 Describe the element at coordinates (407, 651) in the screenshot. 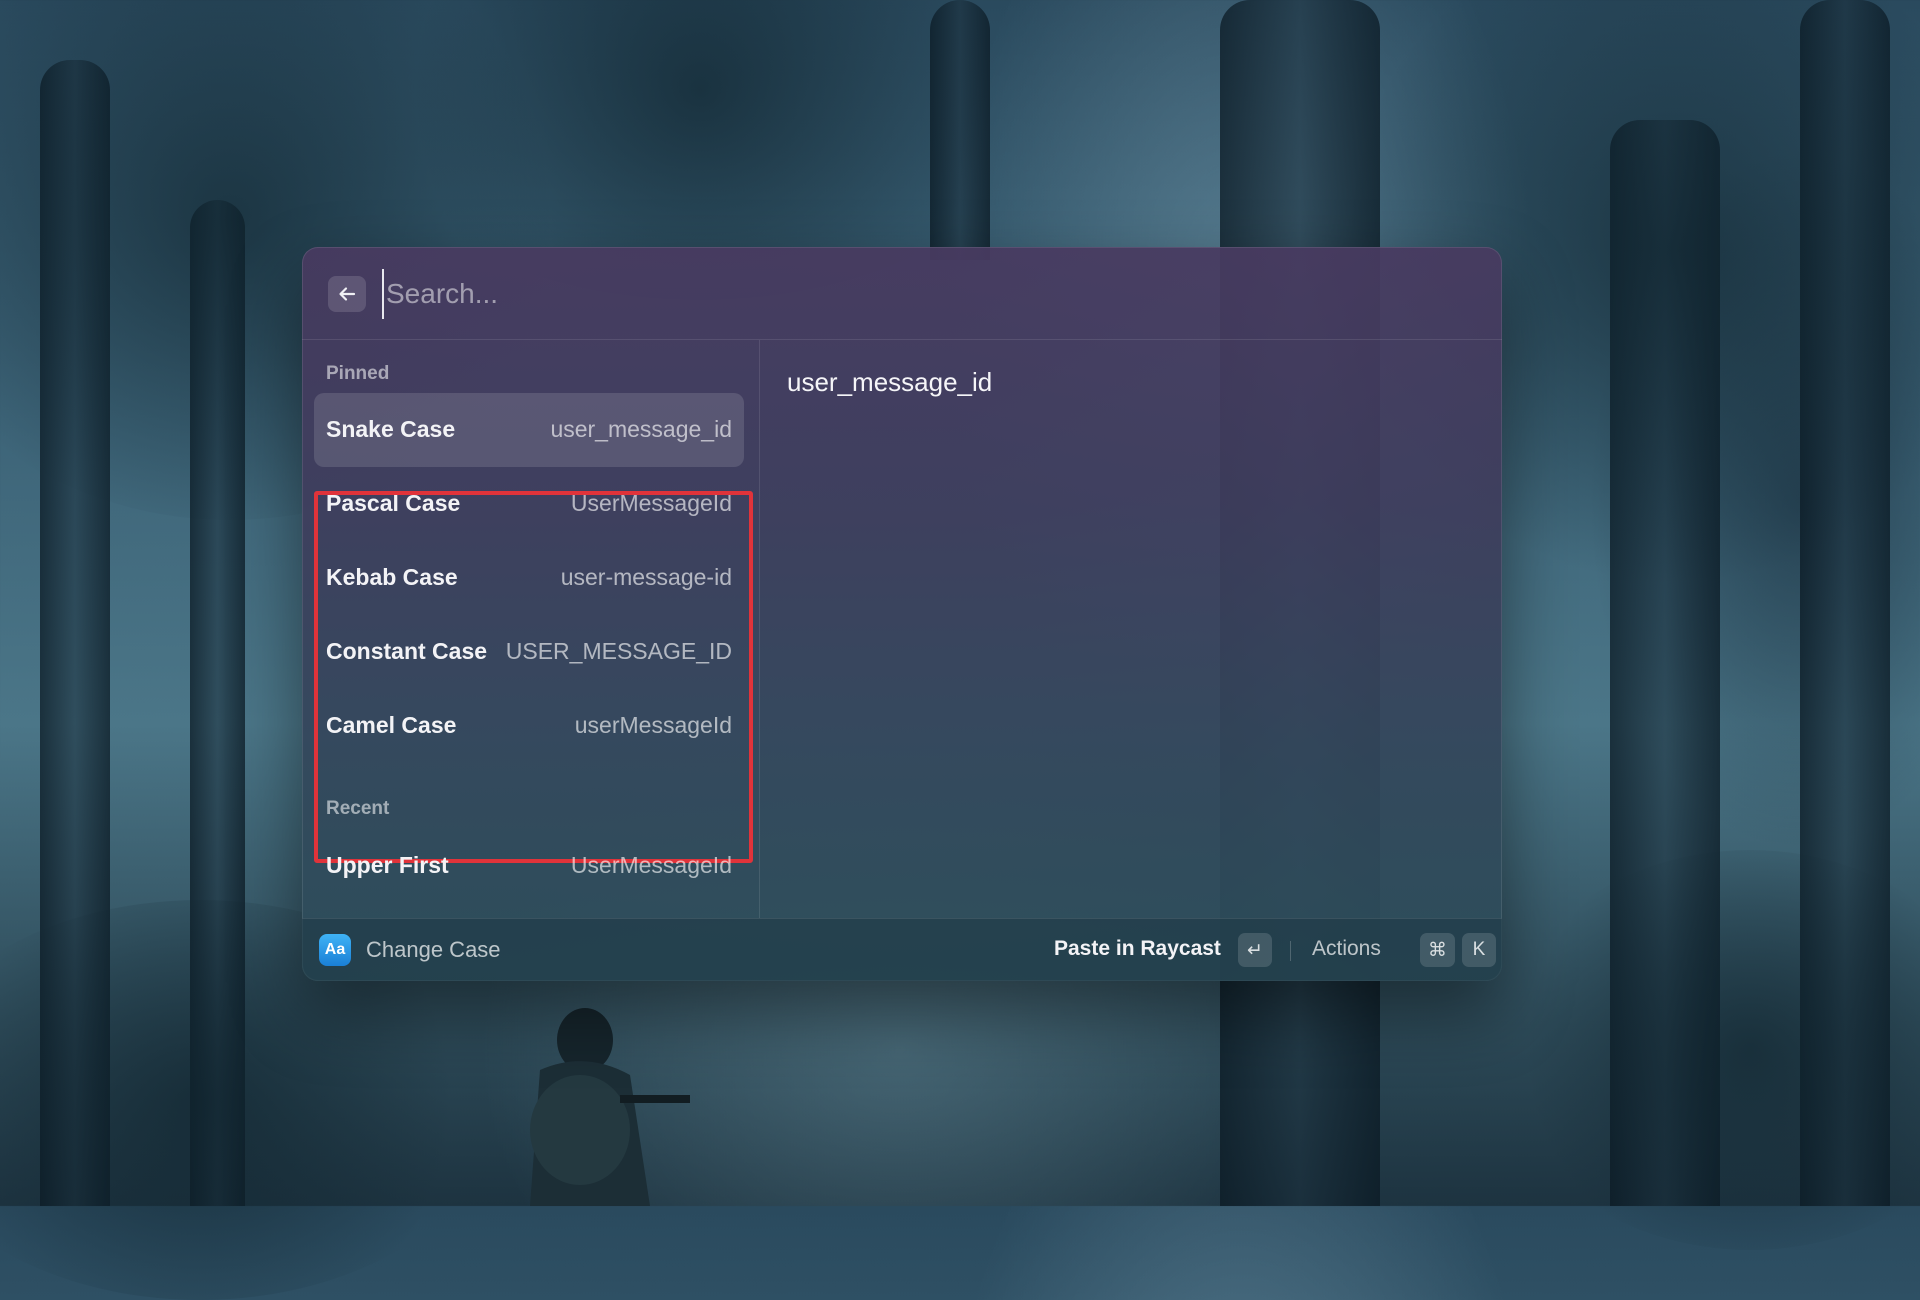

I see `item-title: Constant Case` at that location.